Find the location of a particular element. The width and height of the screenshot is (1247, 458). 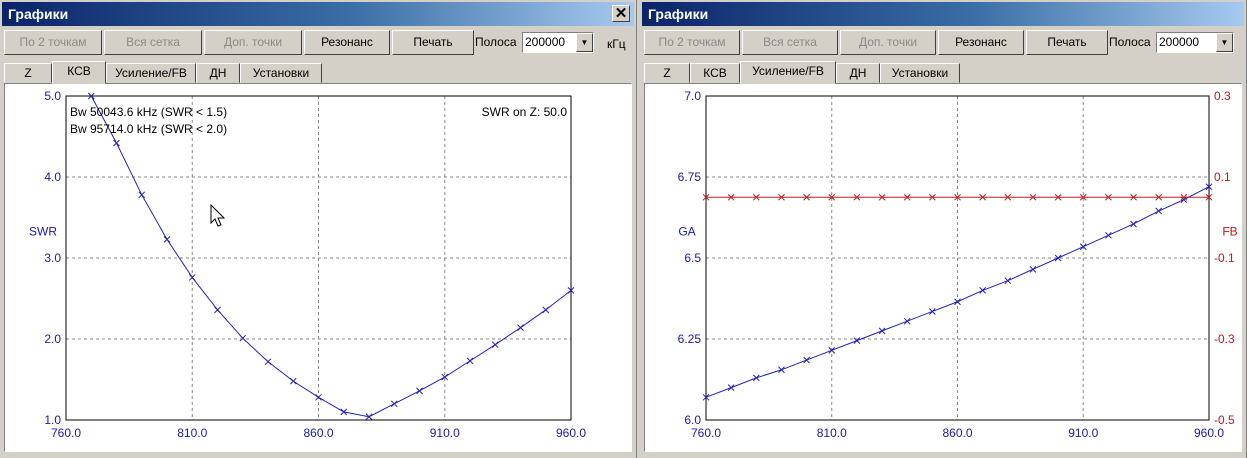

bandwidth-annotation: Bw 95714.0 kHz (SWR < 2.0) is located at coordinates (148, 129).